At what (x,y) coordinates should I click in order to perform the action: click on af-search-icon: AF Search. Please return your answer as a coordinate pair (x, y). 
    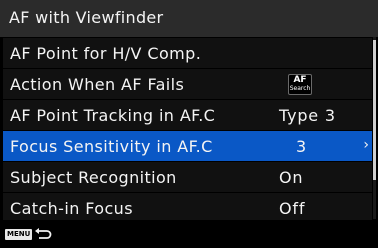
    Looking at the image, I should click on (300, 84).